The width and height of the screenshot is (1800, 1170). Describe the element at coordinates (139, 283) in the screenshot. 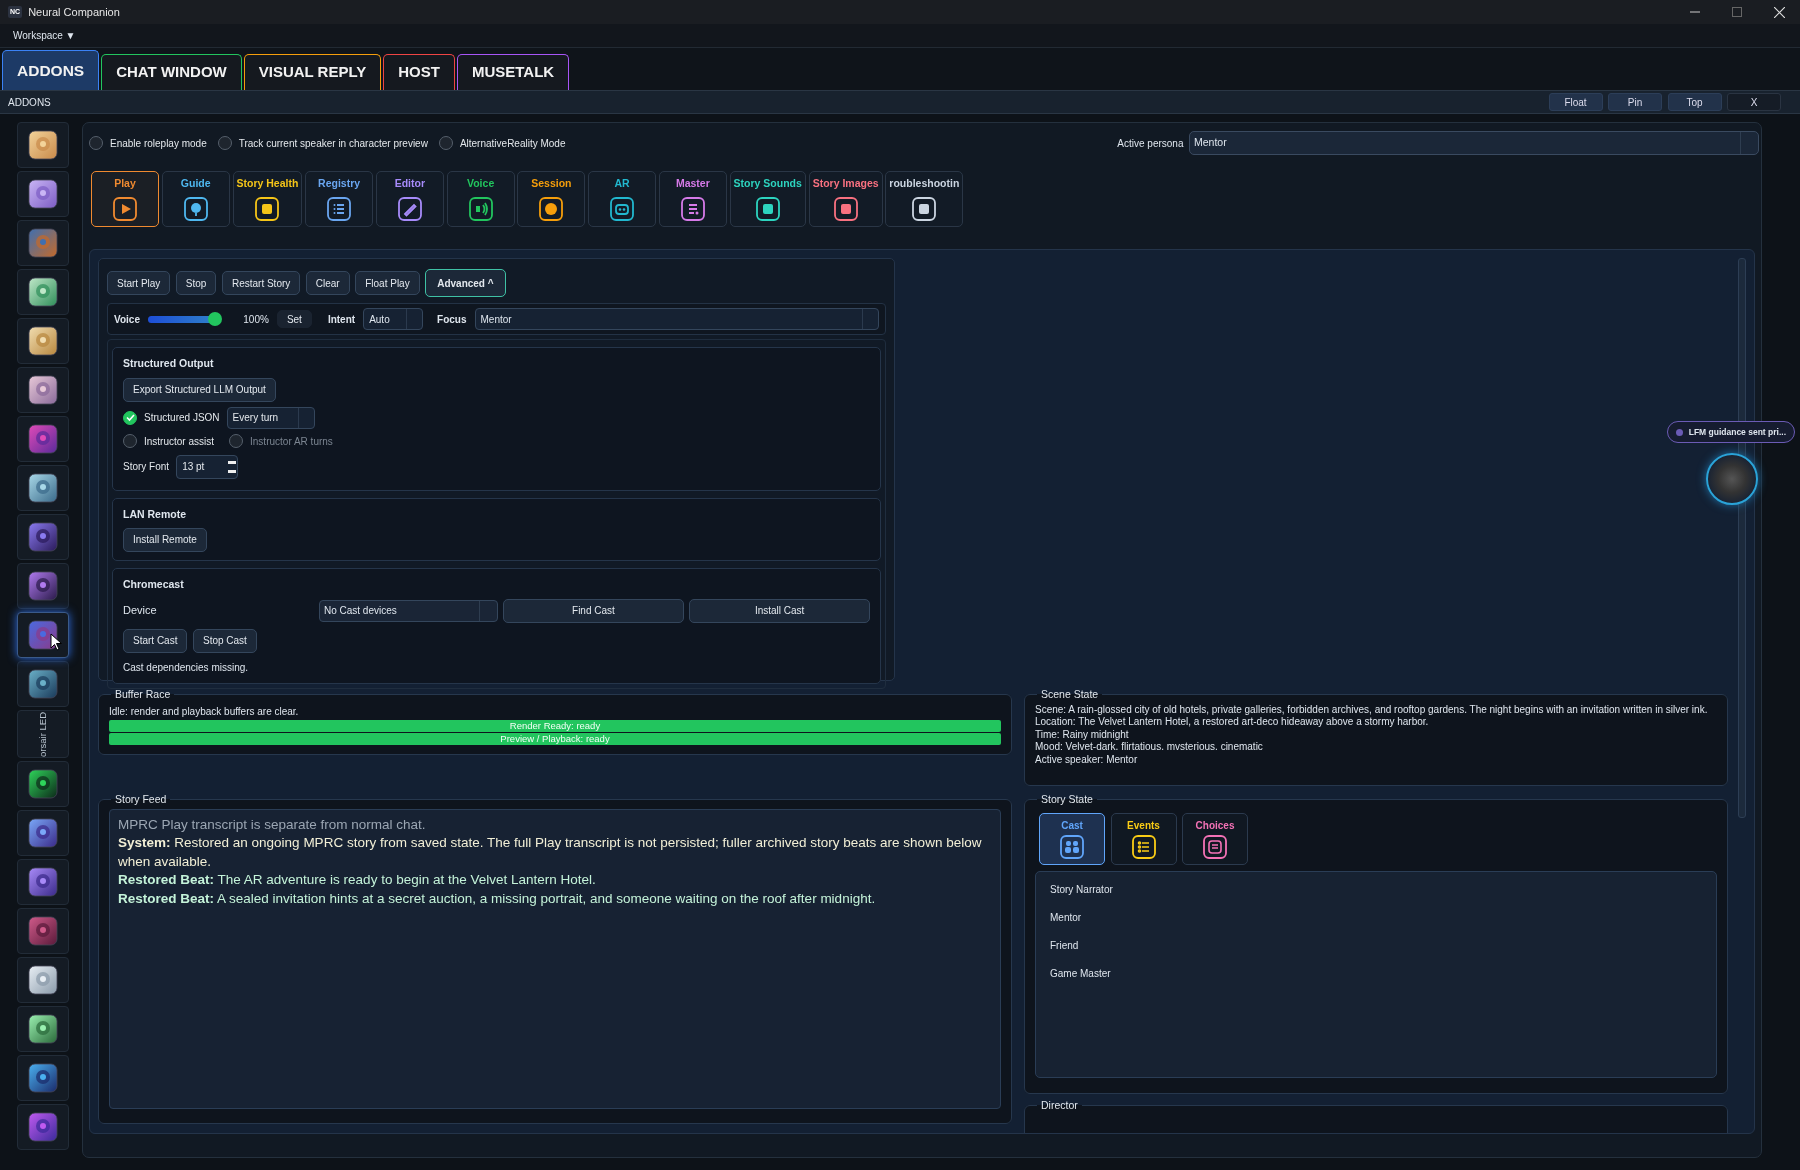

I see `play-button: Start Play` at that location.